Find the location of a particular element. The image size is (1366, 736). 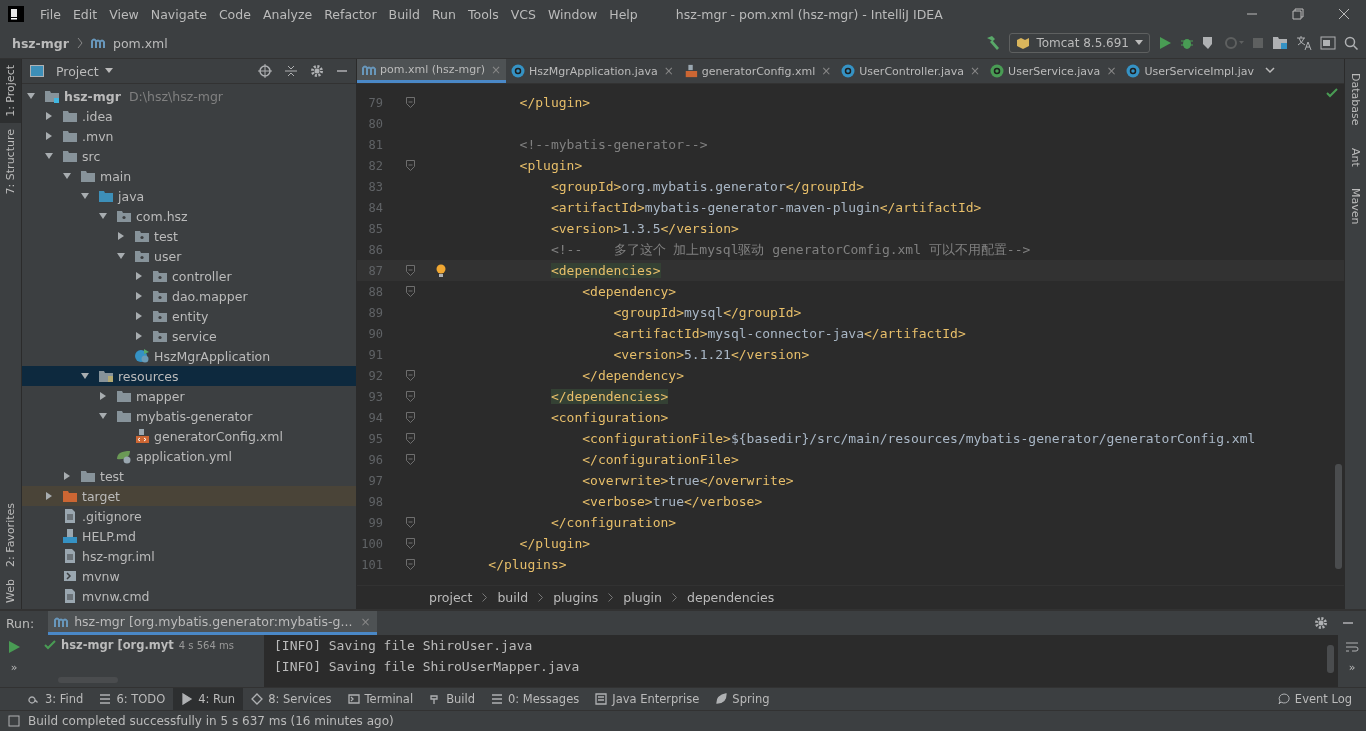

breadcrumb: build is located at coordinates (513, 597).